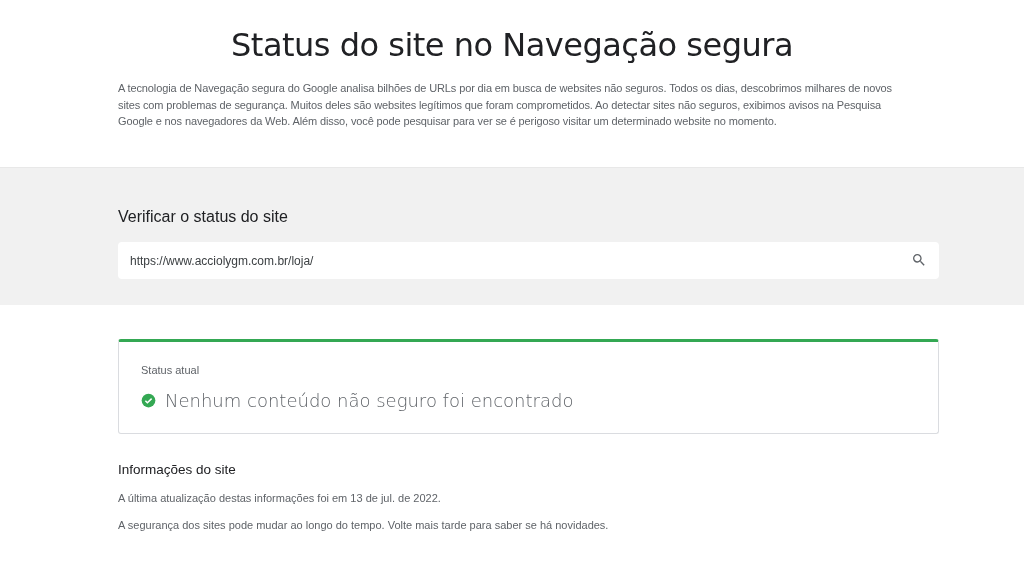  Describe the element at coordinates (177, 469) in the screenshot. I see `info-heading: Informações do site` at that location.